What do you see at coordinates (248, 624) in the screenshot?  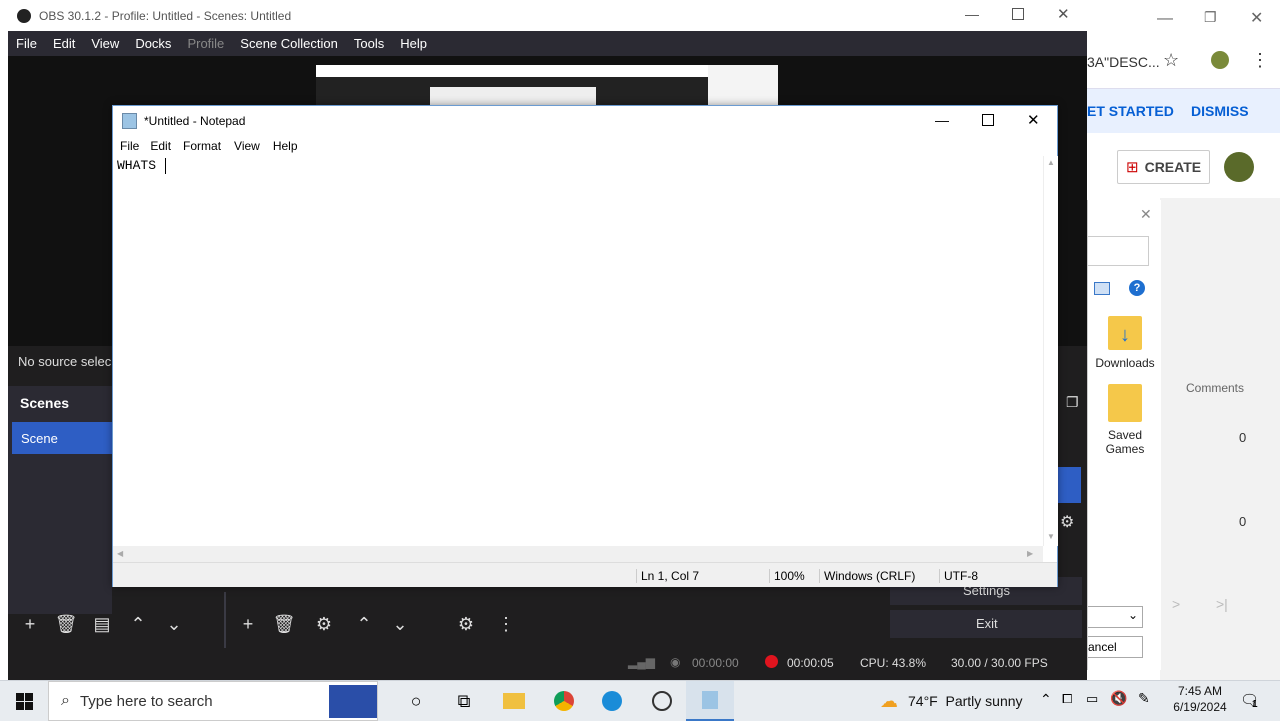 I see `add-source-icon: +` at bounding box center [248, 624].